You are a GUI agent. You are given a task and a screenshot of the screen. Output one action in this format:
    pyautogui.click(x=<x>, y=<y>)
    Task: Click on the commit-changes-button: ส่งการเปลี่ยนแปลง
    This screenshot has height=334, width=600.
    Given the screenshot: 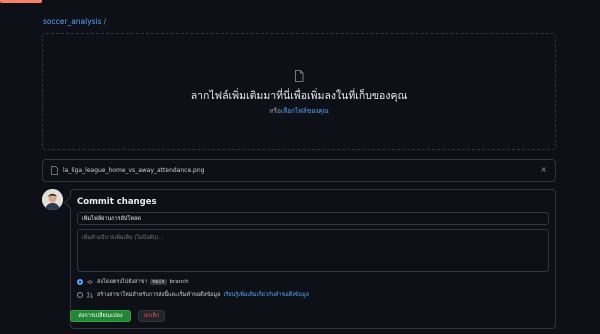 What is the action you would take?
    pyautogui.click(x=100, y=316)
    